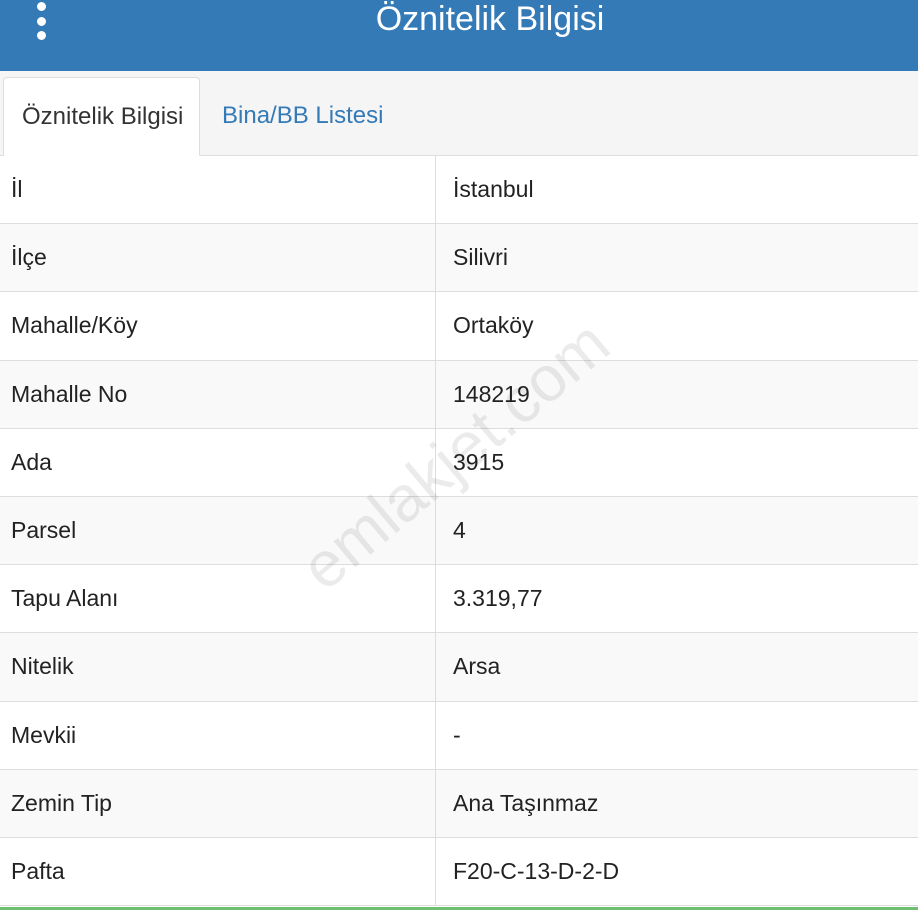 The height and width of the screenshot is (910, 918). I want to click on row-value: 4, so click(459, 530).